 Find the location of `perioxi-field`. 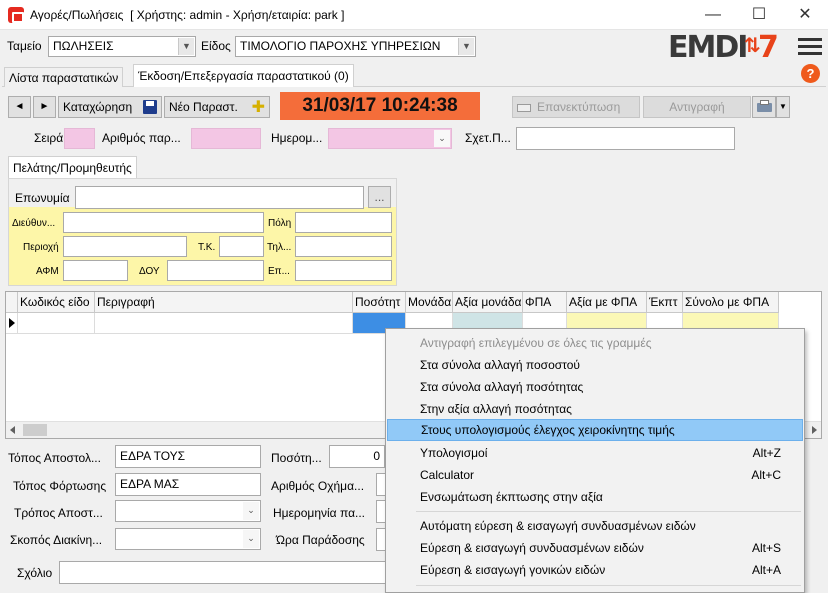

perioxi-field is located at coordinates (125, 246).